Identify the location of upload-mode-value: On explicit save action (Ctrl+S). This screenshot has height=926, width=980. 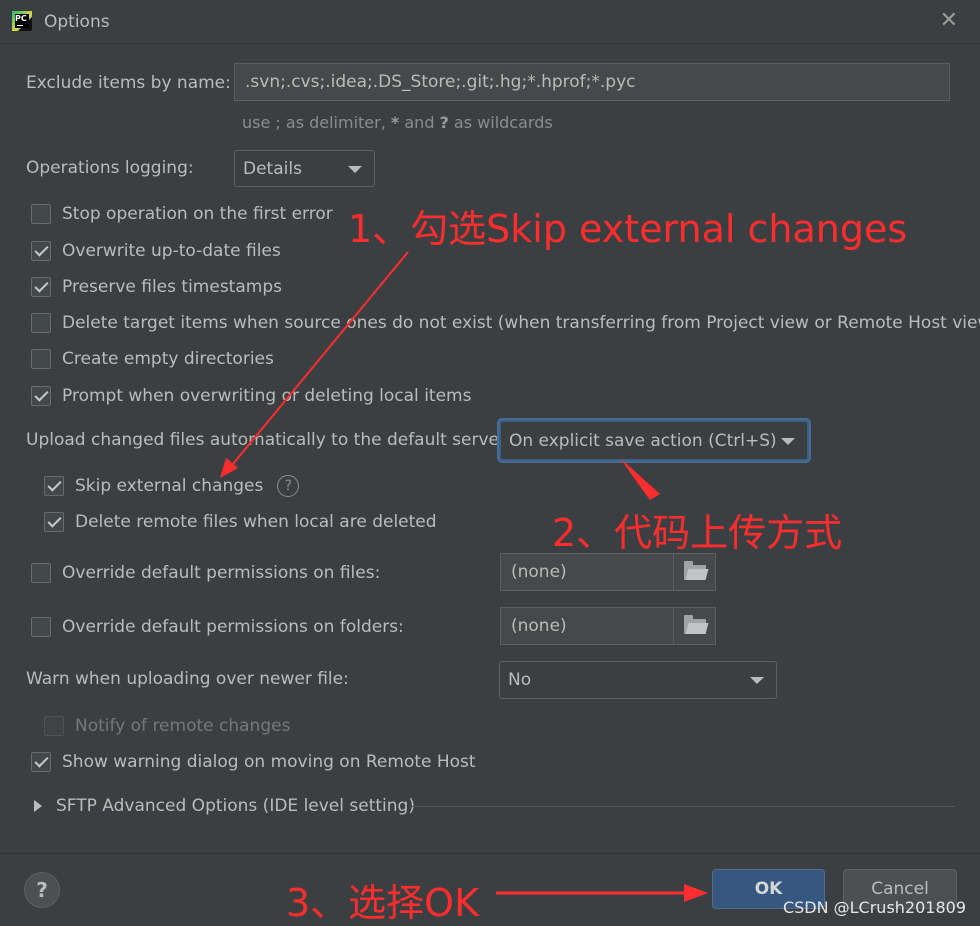
(643, 440).